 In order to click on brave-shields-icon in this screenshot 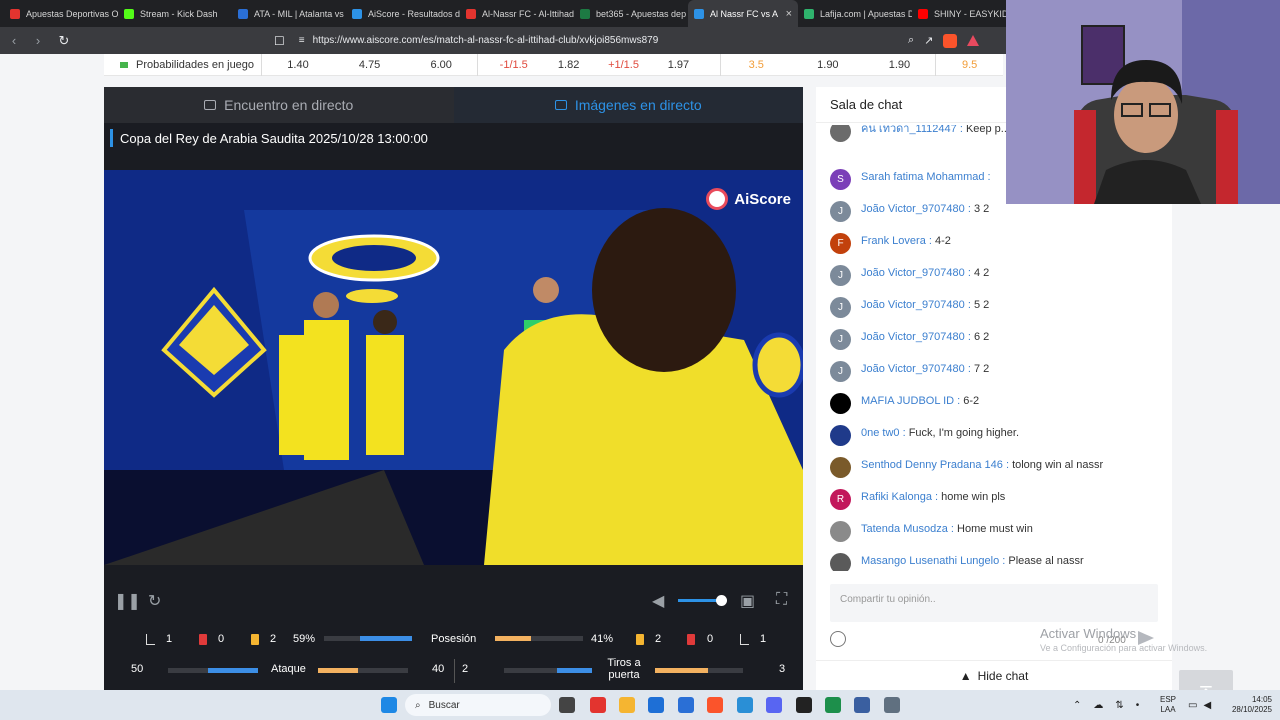, I will do `click(950, 40)`.